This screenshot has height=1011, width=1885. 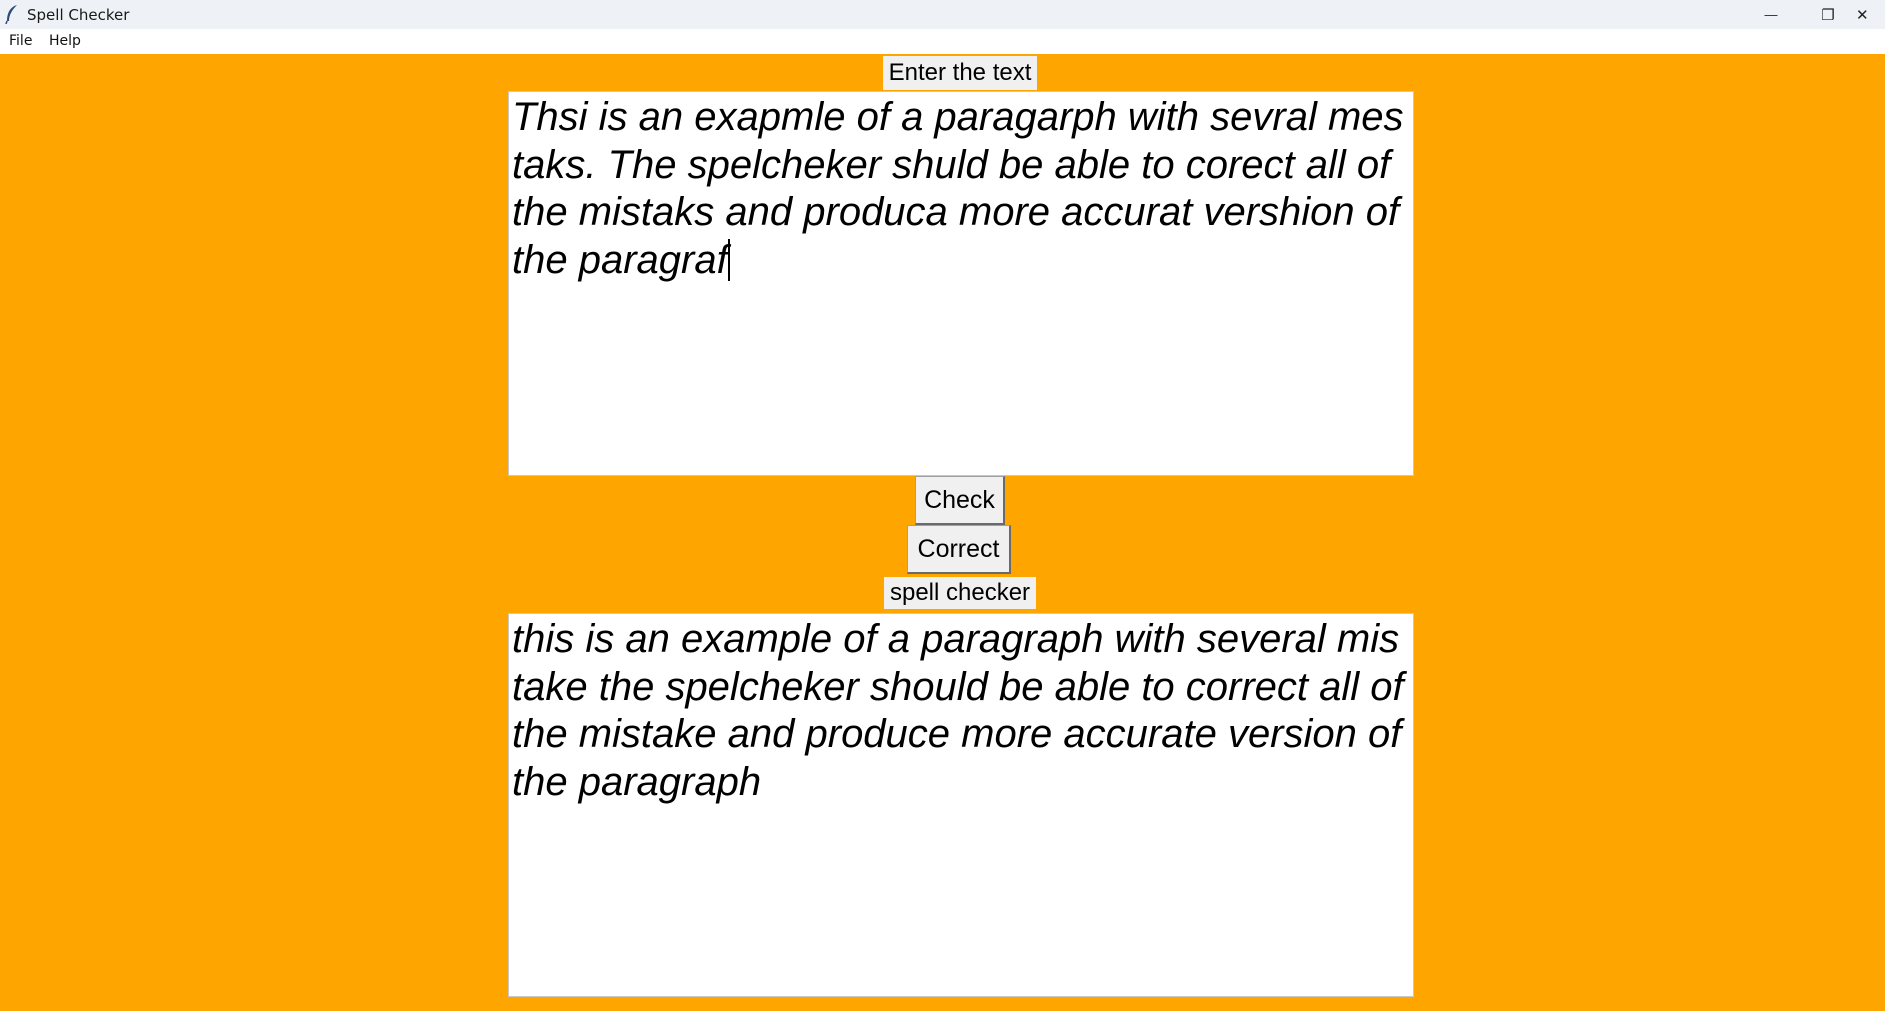 What do you see at coordinates (960, 593) in the screenshot?
I see `output-label: spell checker` at bounding box center [960, 593].